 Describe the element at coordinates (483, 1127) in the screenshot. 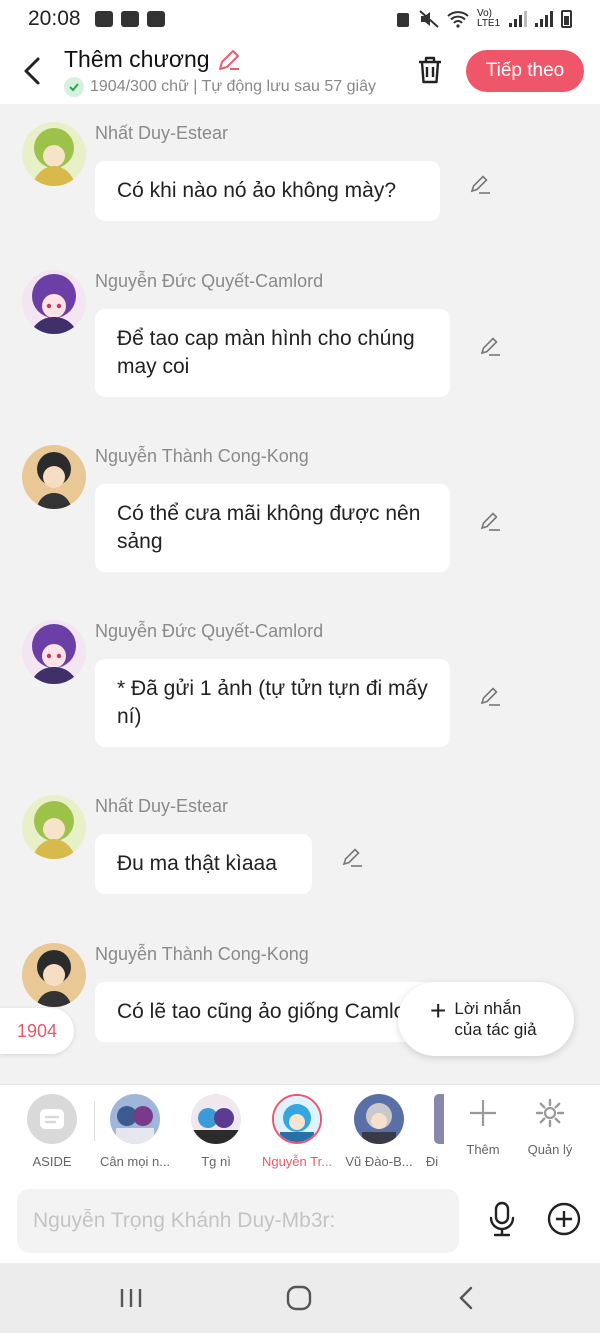

I see `add-character-button: Thêm` at that location.